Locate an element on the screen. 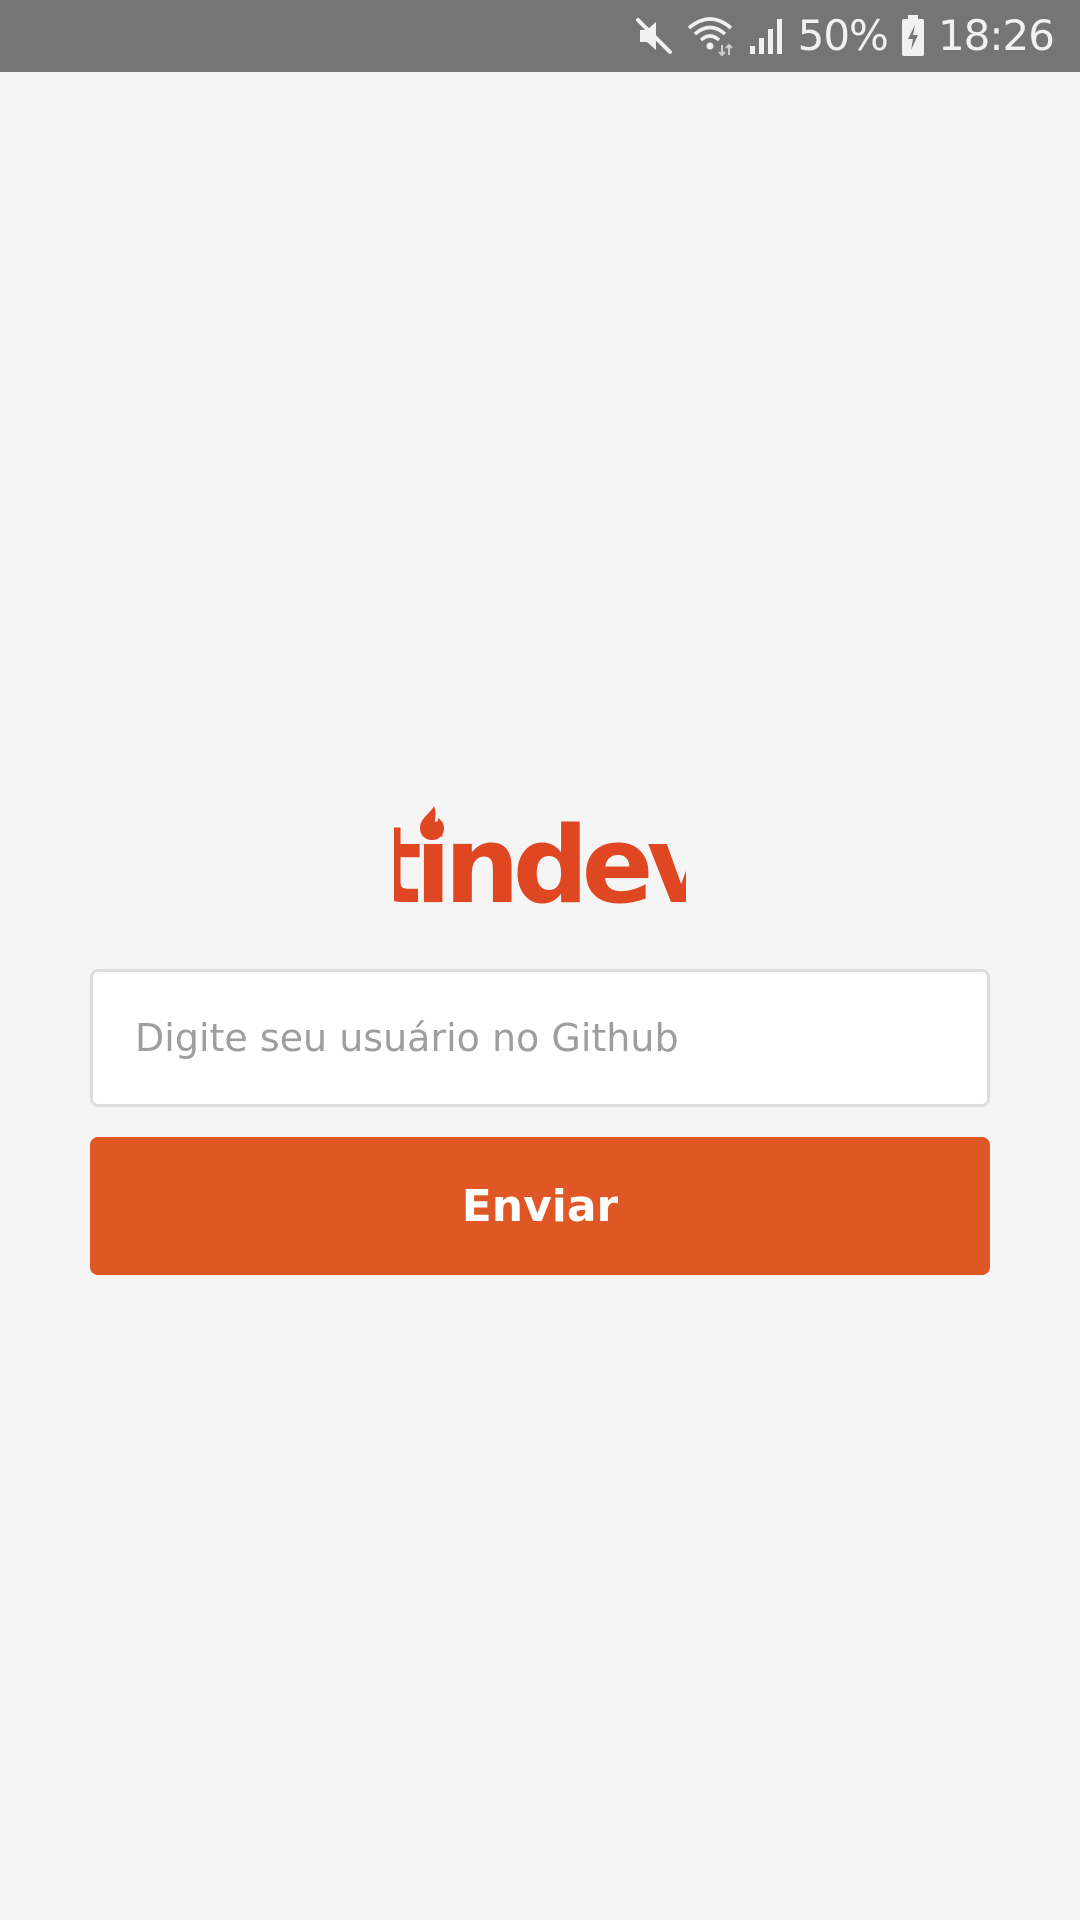 Image resolution: width=1080 pixels, height=1920 pixels. github-username-input is located at coordinates (540, 1038).